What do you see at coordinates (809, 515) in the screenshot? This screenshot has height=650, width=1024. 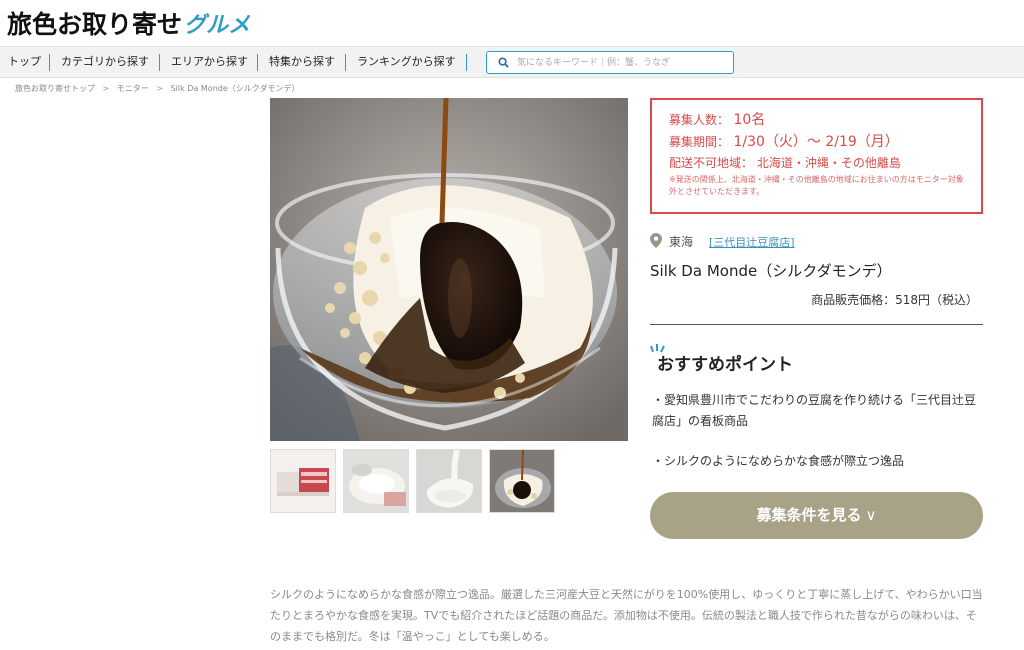 I see `cta-label: 募集条件を見る` at bounding box center [809, 515].